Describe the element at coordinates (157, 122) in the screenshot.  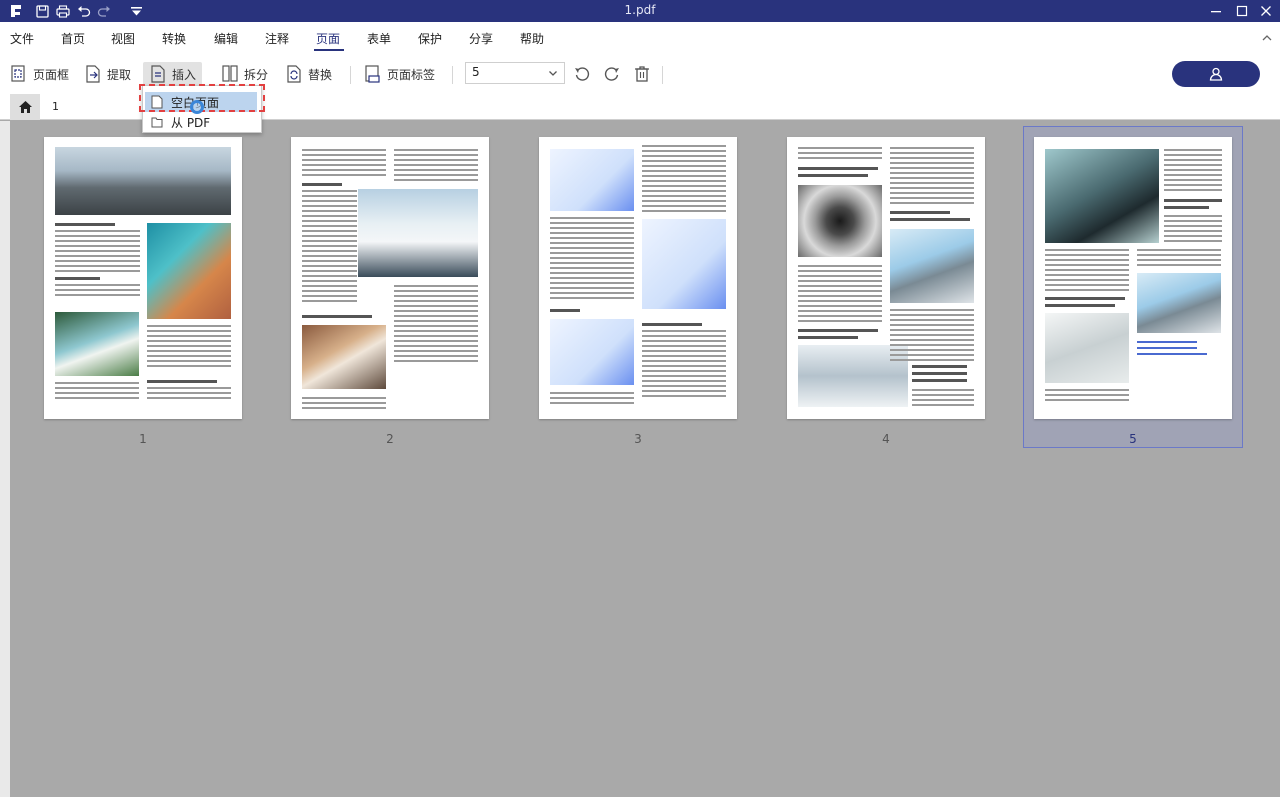
I see `folder-icon` at that location.